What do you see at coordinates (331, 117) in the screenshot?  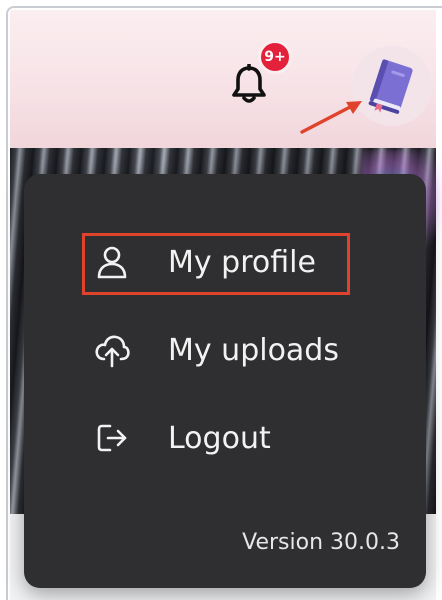 I see `annotation-arrow` at bounding box center [331, 117].